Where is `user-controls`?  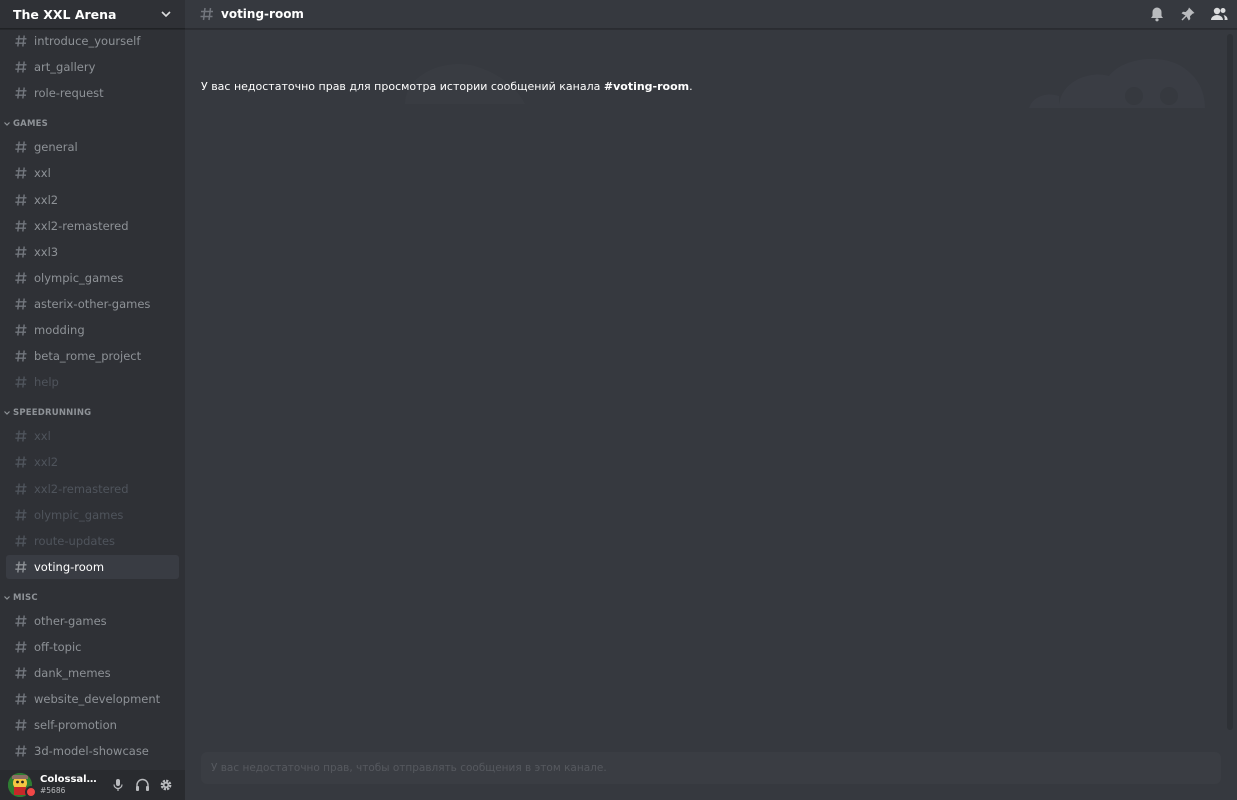 user-controls is located at coordinates (142, 785).